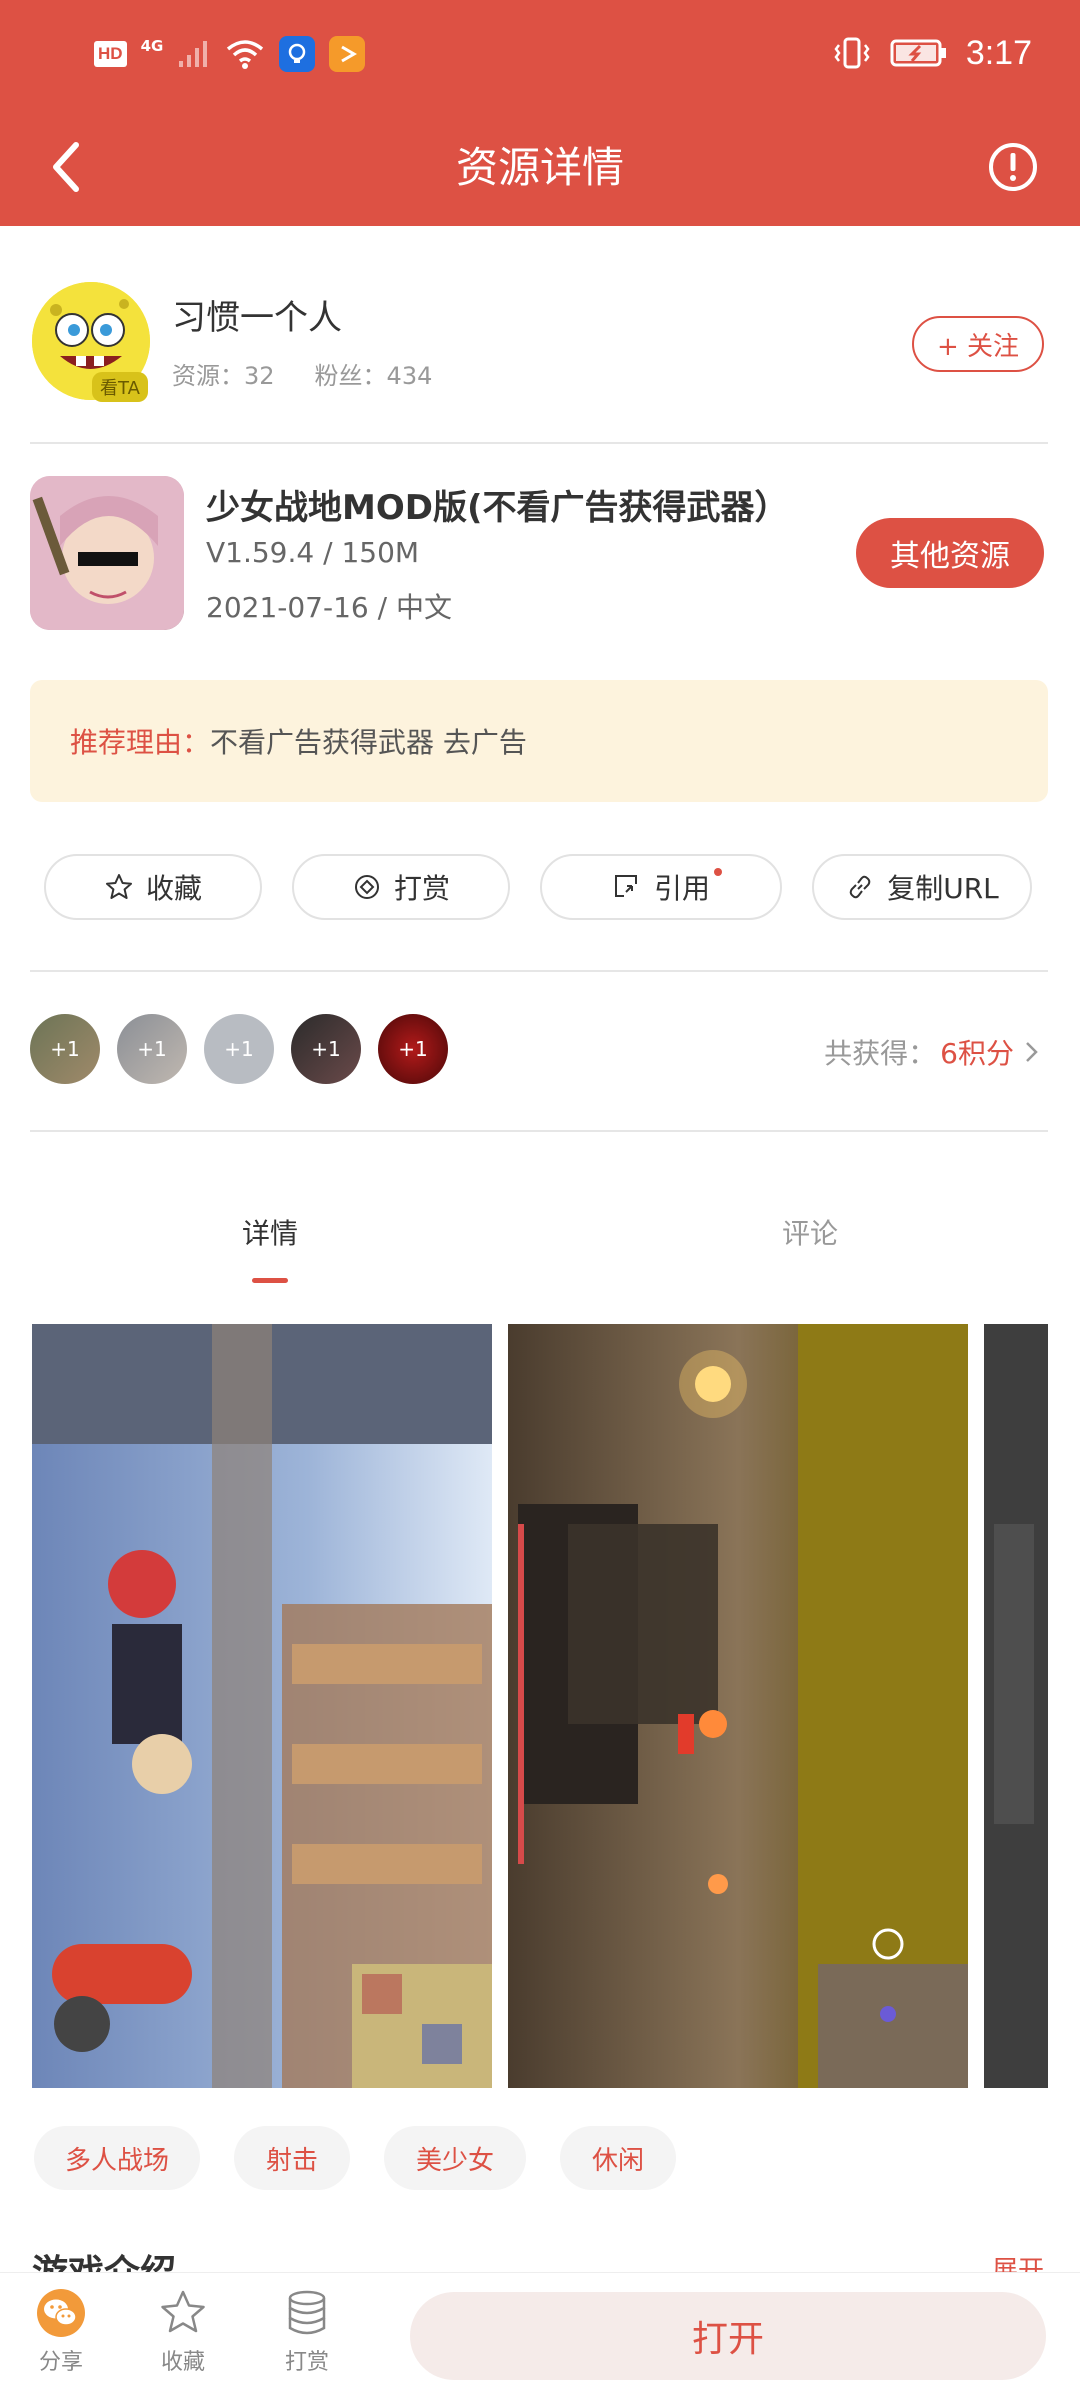 The image size is (1080, 2401). I want to click on status-bar-left: HD 4G, so click(230, 54).